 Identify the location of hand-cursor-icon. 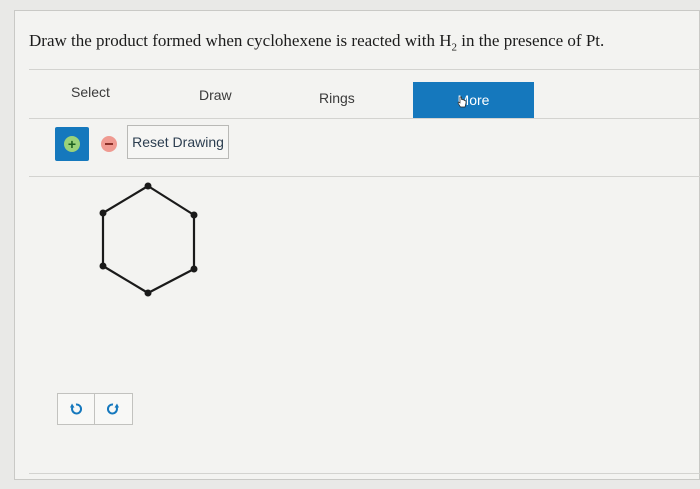
(462, 102).